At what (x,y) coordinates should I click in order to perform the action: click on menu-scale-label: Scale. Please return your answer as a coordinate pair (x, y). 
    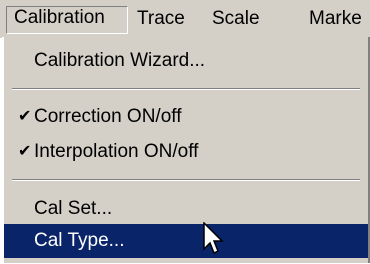
    Looking at the image, I should click on (236, 18).